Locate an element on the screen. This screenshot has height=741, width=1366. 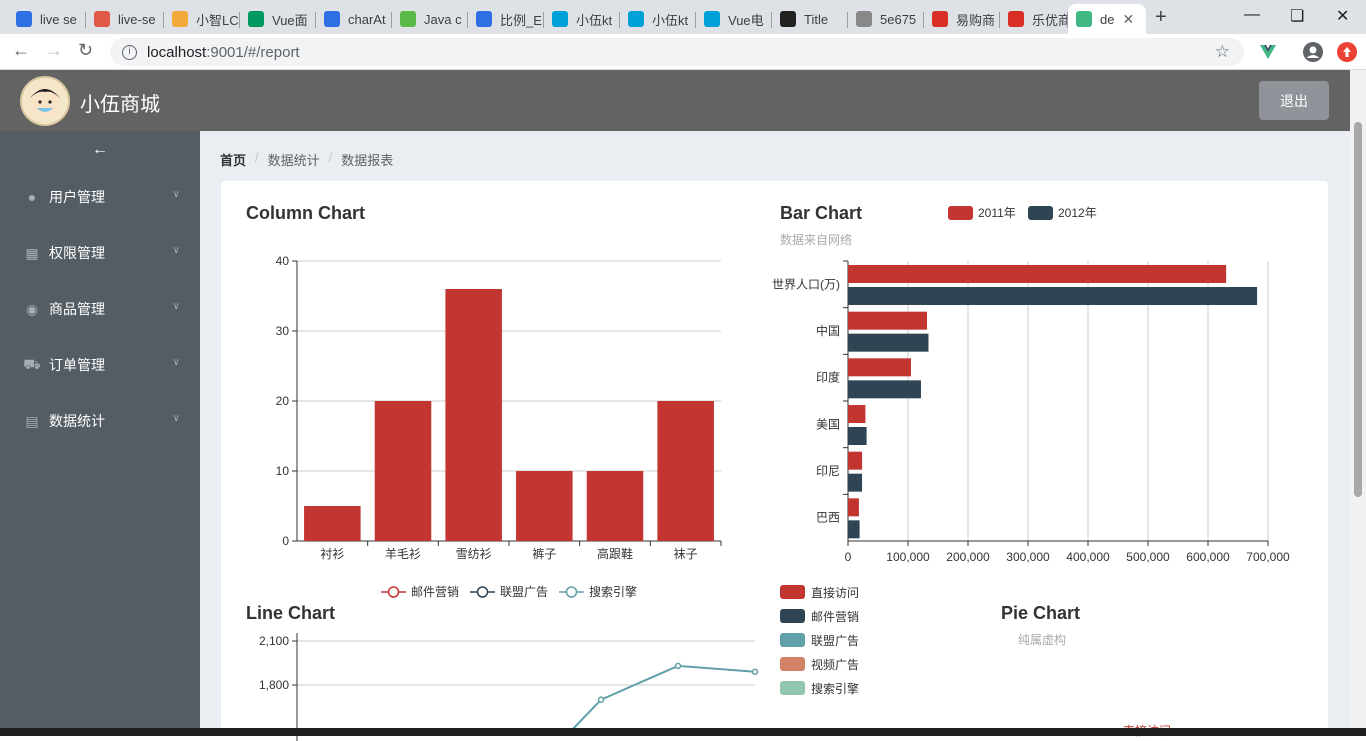
x-tick-label: 600,000 is located at coordinates (1208, 557).